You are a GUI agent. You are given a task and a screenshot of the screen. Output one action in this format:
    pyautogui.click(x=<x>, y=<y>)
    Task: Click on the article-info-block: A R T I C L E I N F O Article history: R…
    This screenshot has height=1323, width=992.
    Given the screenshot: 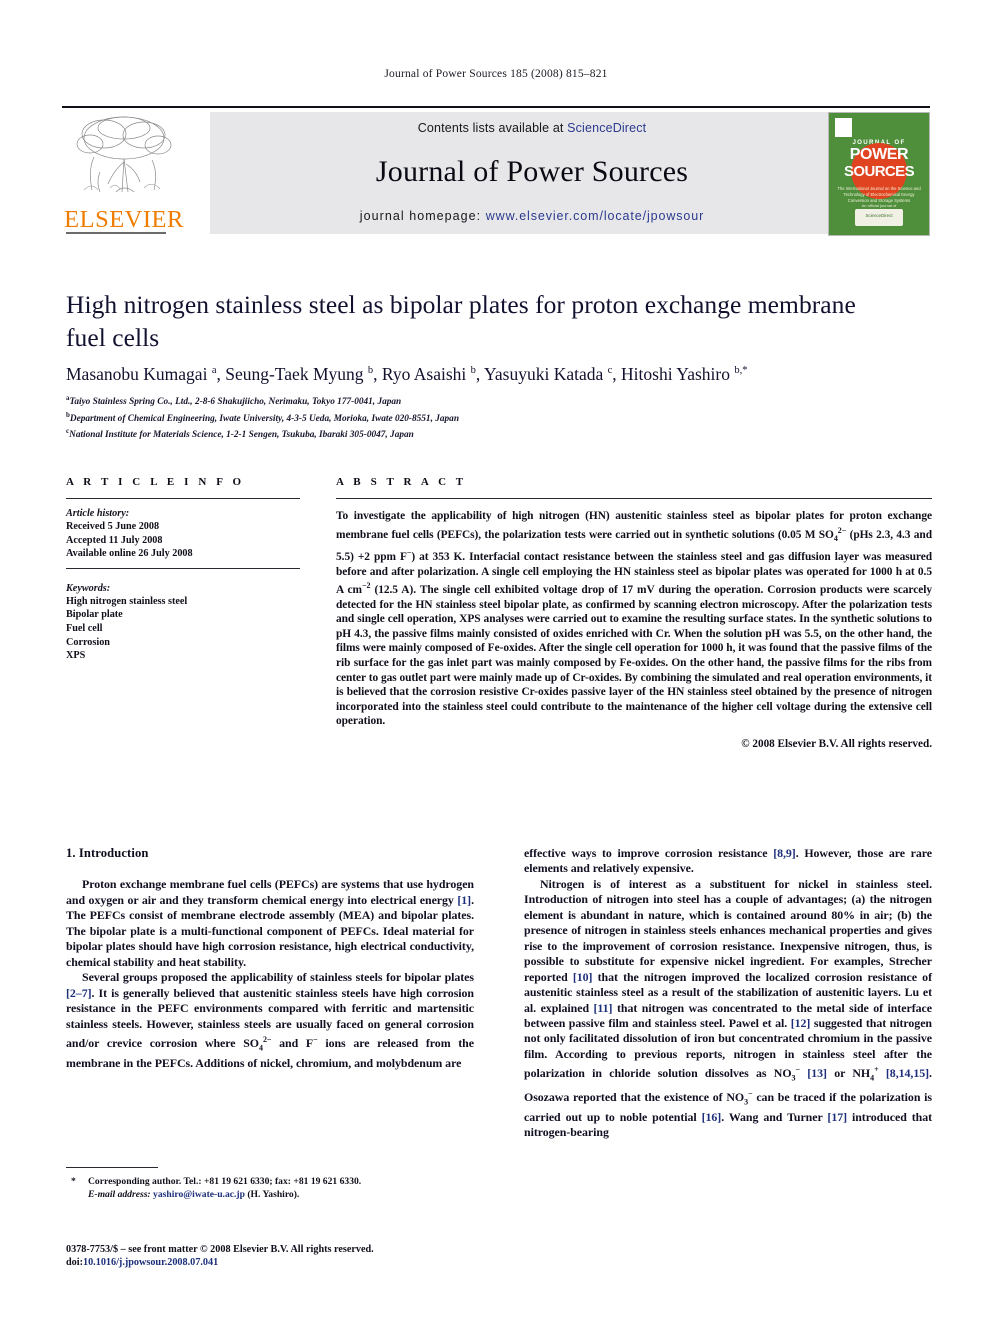 What is the action you would take?
    pyautogui.click(x=183, y=569)
    